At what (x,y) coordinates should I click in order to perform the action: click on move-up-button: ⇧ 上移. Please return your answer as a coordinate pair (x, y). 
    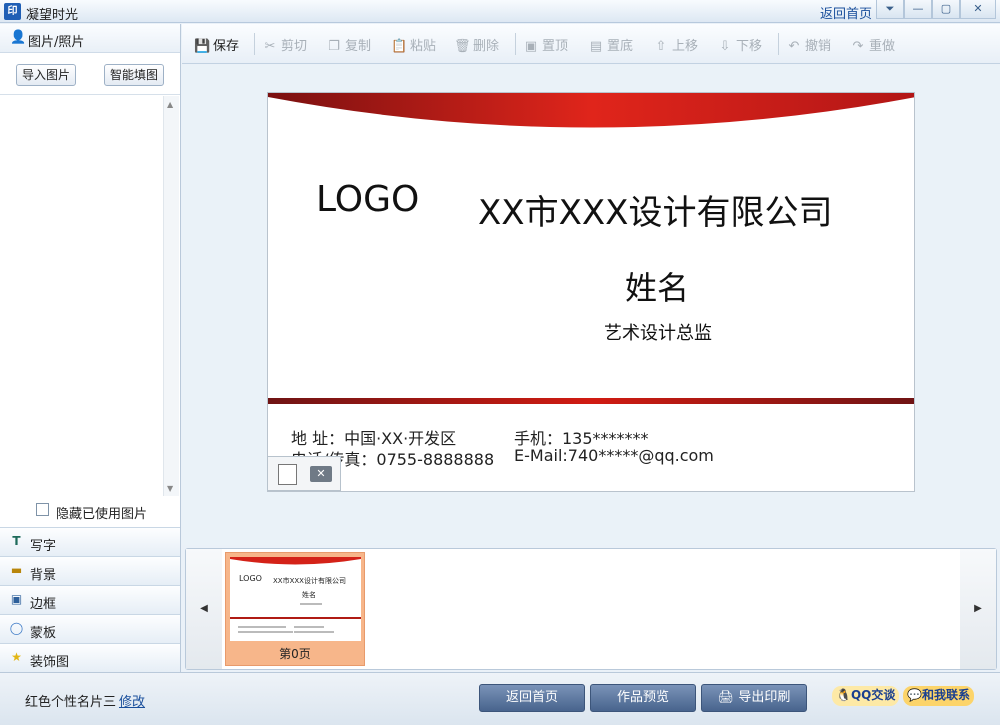
    Looking at the image, I should click on (675, 44).